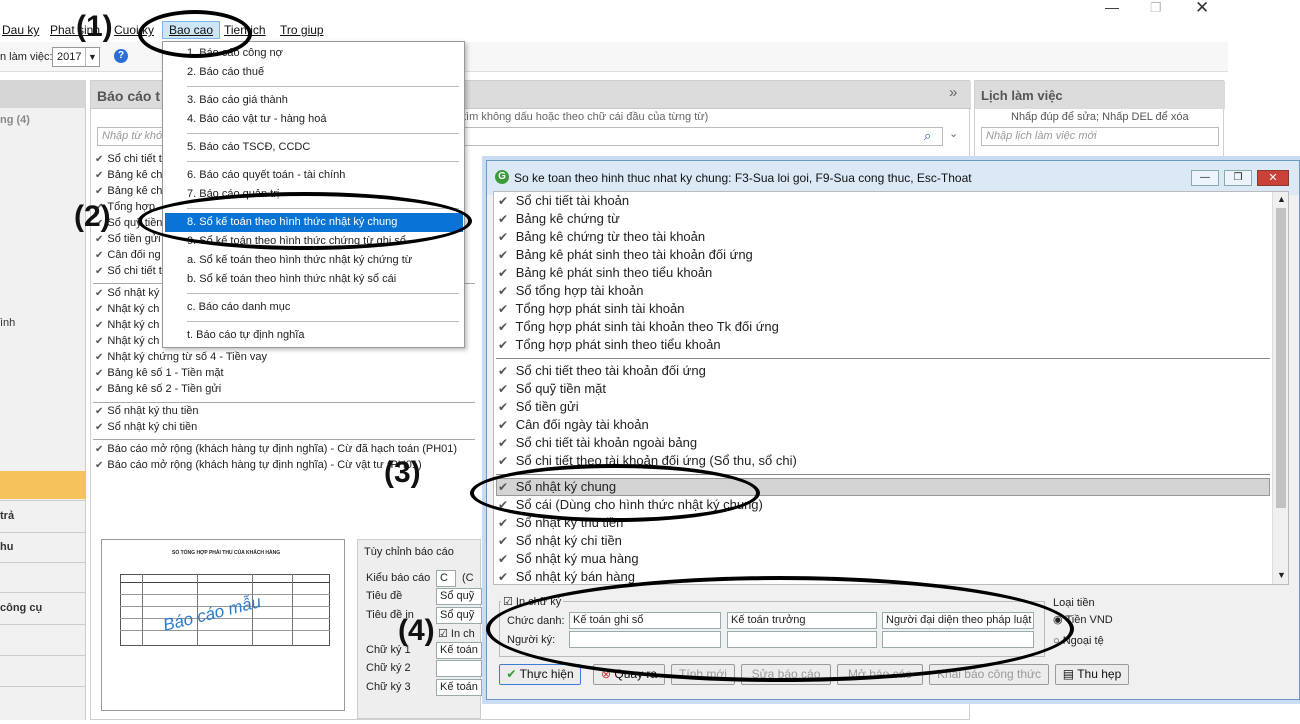 The image size is (1300, 724). What do you see at coordinates (248, 147) in the screenshot?
I see `menu-item-bao-cao-tscd: 5. Báo cáo TSCĐ, CCDC` at bounding box center [248, 147].